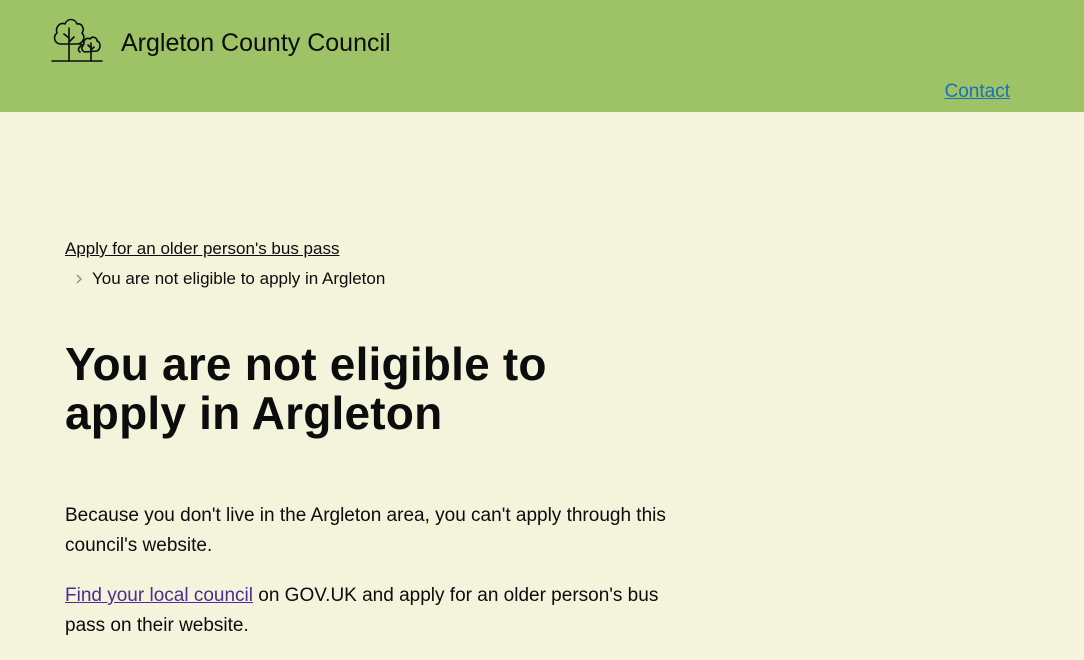 The height and width of the screenshot is (660, 1084). What do you see at coordinates (256, 43) in the screenshot?
I see `site-title: Argleton County Council` at bounding box center [256, 43].